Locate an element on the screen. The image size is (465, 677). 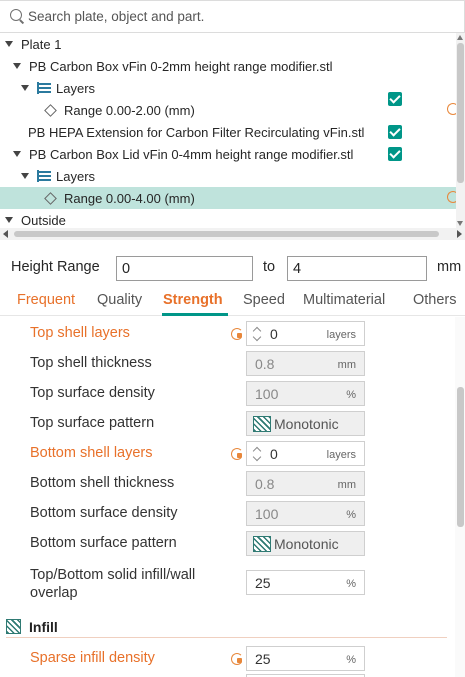
bottom-surface-pattern-select: Monotonic is located at coordinates (305, 543).